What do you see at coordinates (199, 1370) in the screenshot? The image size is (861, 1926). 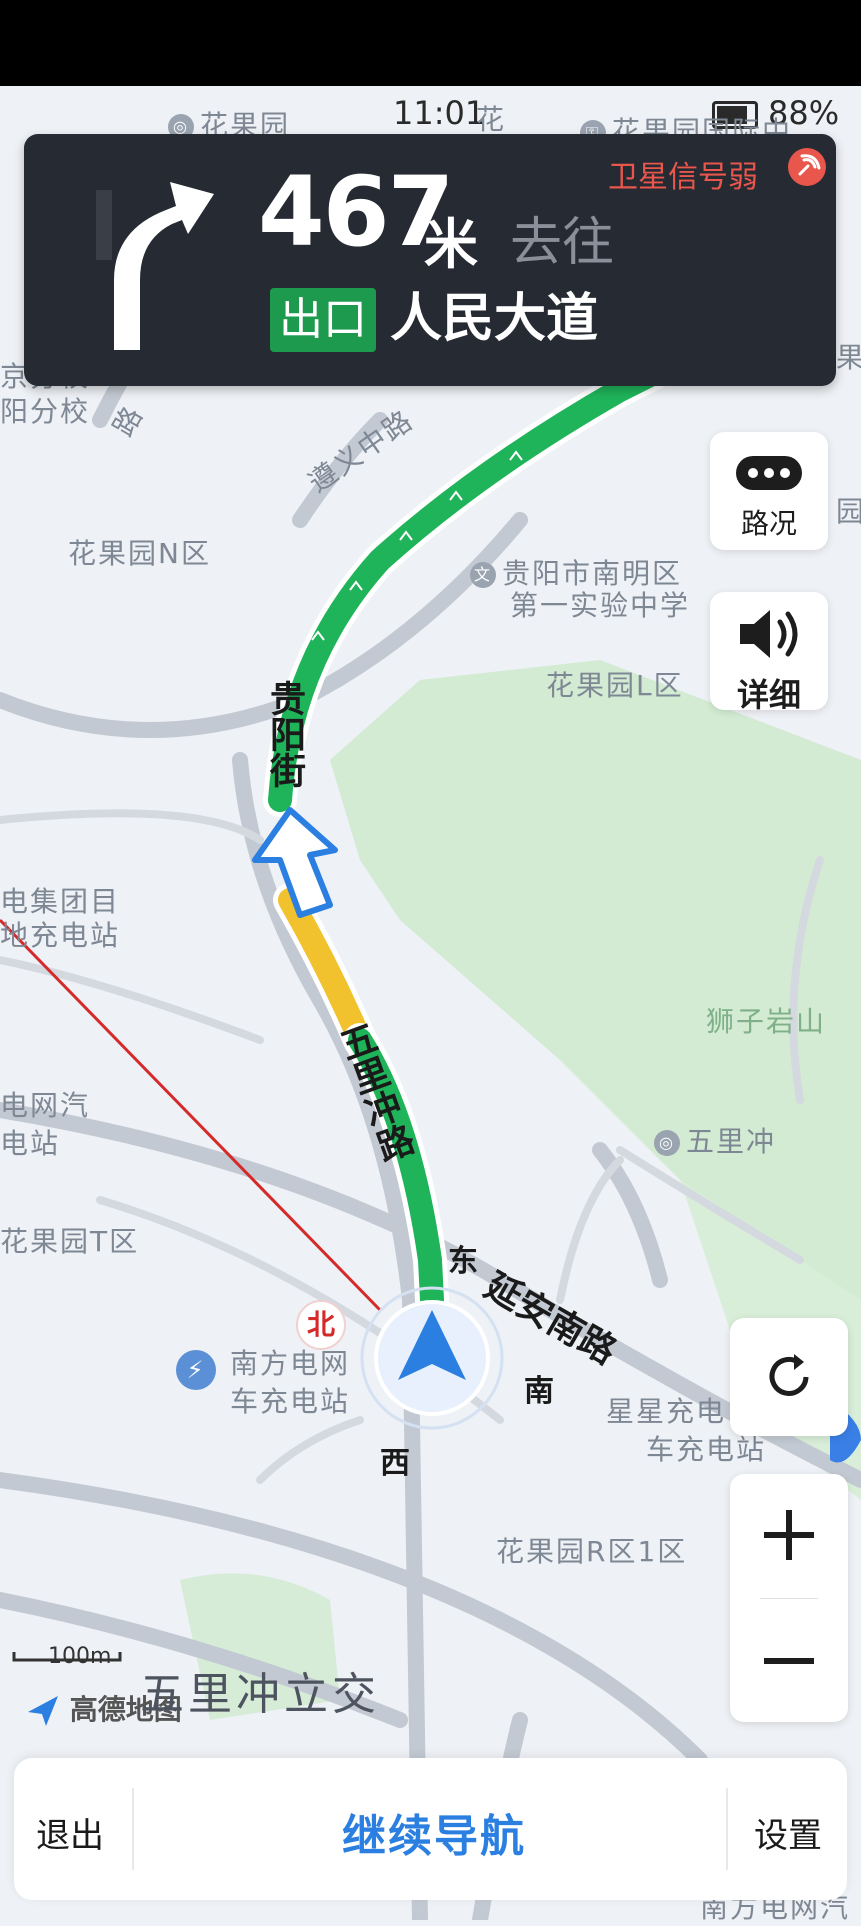 I see `charging-icon: ⚡` at bounding box center [199, 1370].